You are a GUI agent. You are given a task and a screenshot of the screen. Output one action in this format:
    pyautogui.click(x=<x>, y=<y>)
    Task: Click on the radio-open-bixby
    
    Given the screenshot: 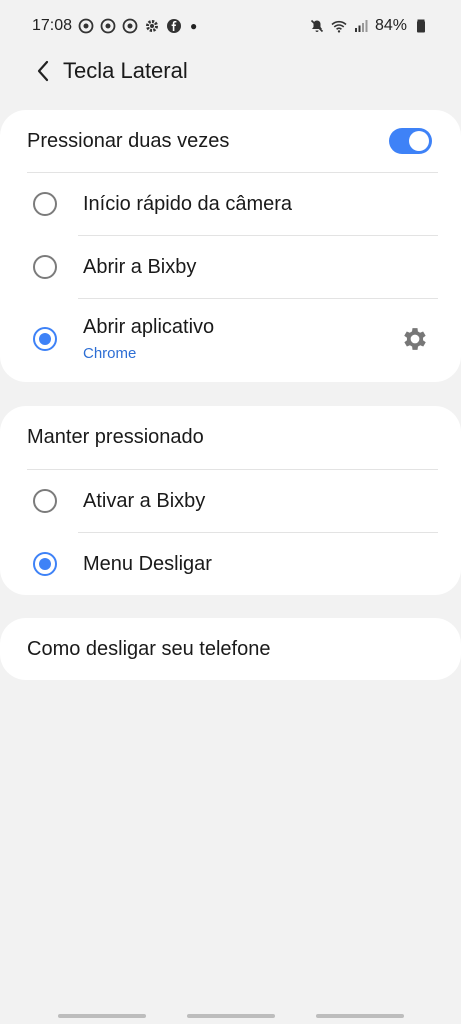 What is the action you would take?
    pyautogui.click(x=45, y=267)
    